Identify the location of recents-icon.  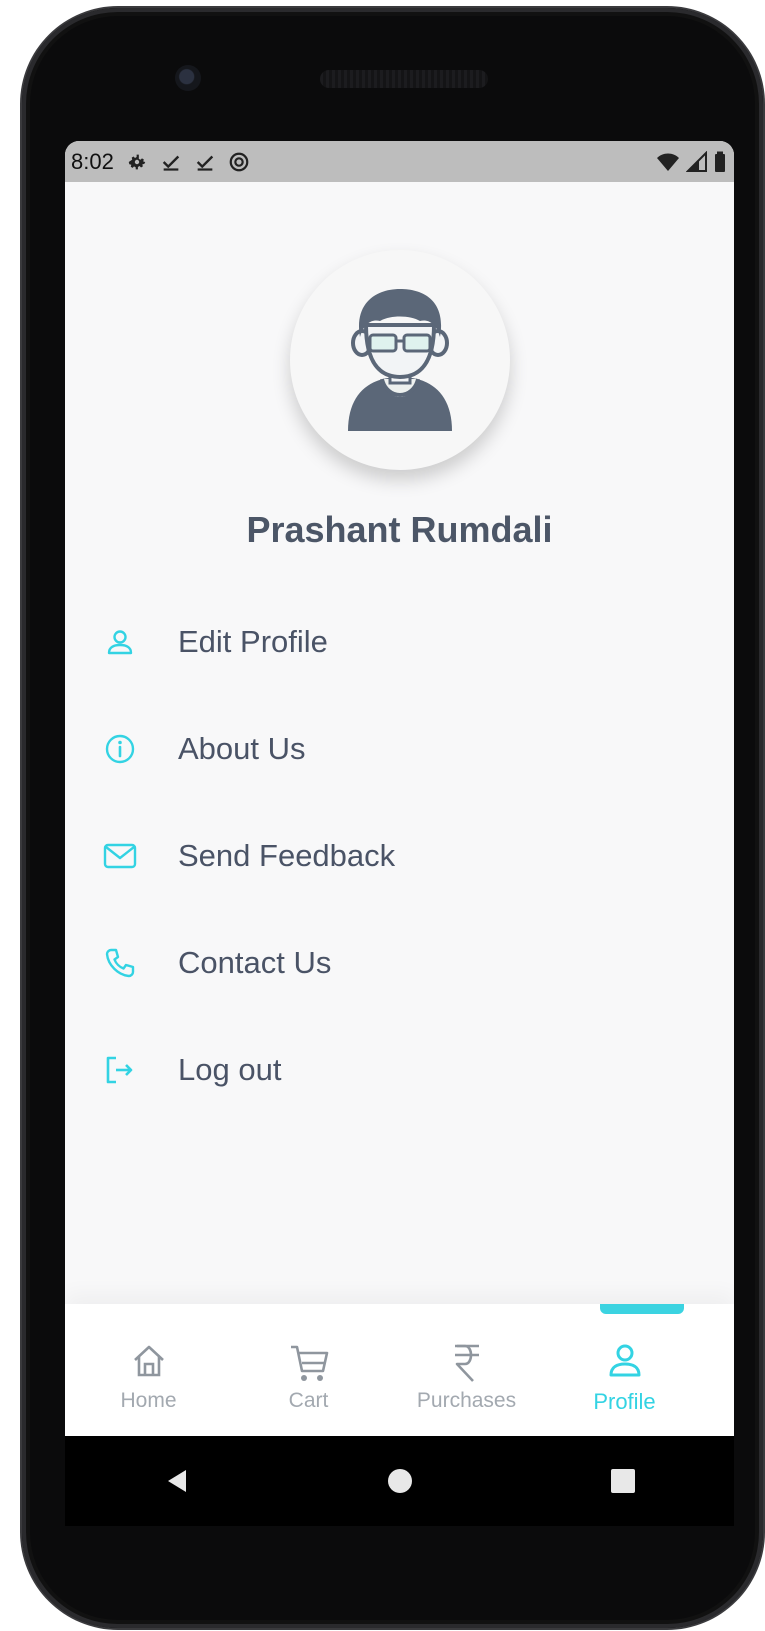
(623, 1481).